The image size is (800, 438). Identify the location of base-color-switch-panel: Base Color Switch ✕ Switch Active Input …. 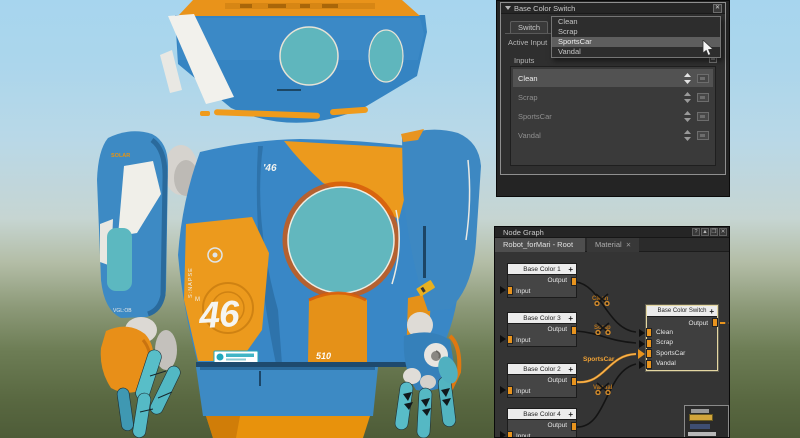
(613, 98).